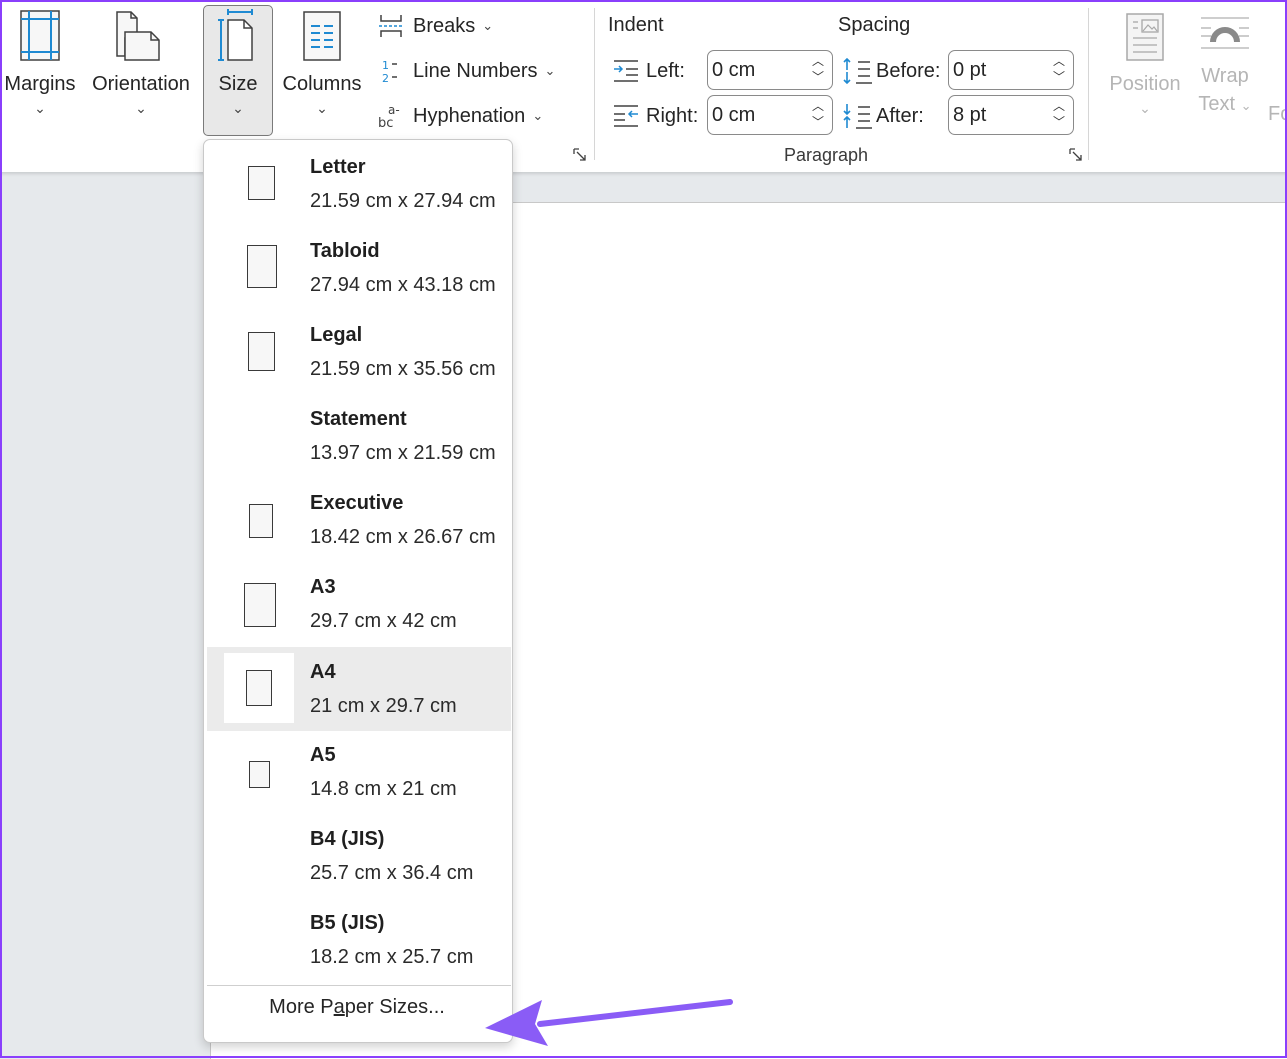 This screenshot has height=1059, width=1287. I want to click on page-setup-dialog-launcher-icon, so click(580, 155).